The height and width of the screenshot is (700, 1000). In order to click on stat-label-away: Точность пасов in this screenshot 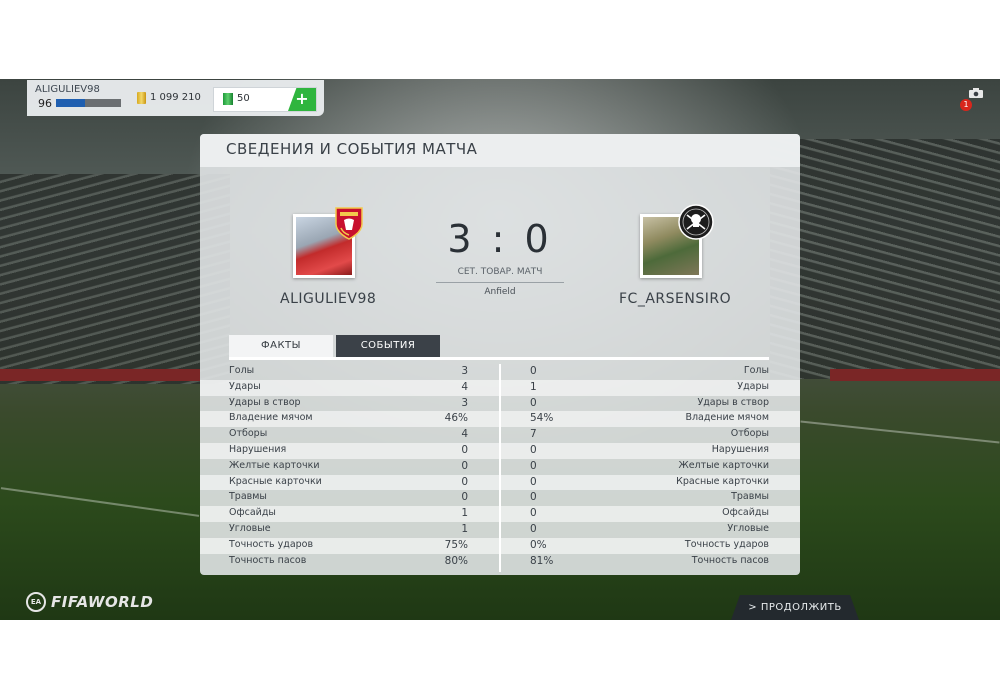, I will do `click(730, 560)`.